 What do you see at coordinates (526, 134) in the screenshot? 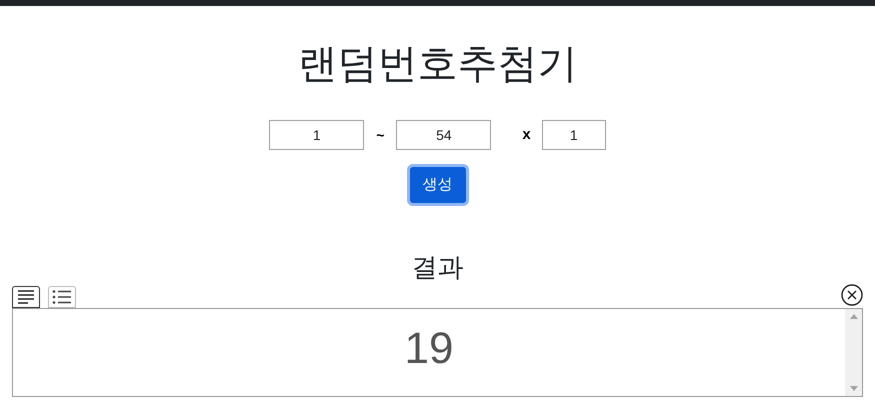
I see `times-label: x` at bounding box center [526, 134].